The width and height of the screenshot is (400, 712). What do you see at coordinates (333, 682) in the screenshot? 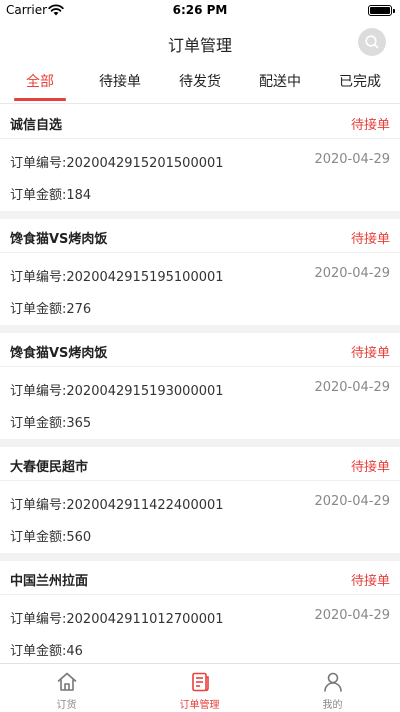
I see `user-icon` at bounding box center [333, 682].